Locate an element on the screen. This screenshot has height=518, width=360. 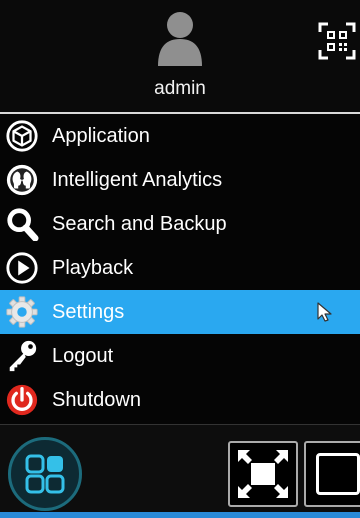
menu-label-playback: Playback is located at coordinates (93, 267).